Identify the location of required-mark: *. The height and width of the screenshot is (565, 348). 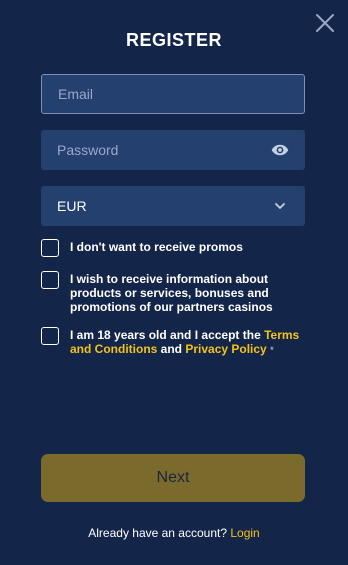
(272, 350).